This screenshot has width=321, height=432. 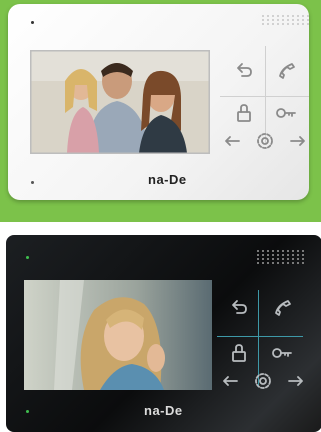 I want to click on woman-portrait-image, so click(x=118, y=335).